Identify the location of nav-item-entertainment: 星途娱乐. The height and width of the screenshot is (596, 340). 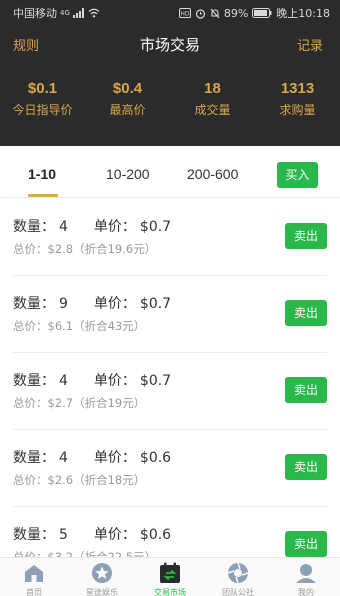
(102, 577).